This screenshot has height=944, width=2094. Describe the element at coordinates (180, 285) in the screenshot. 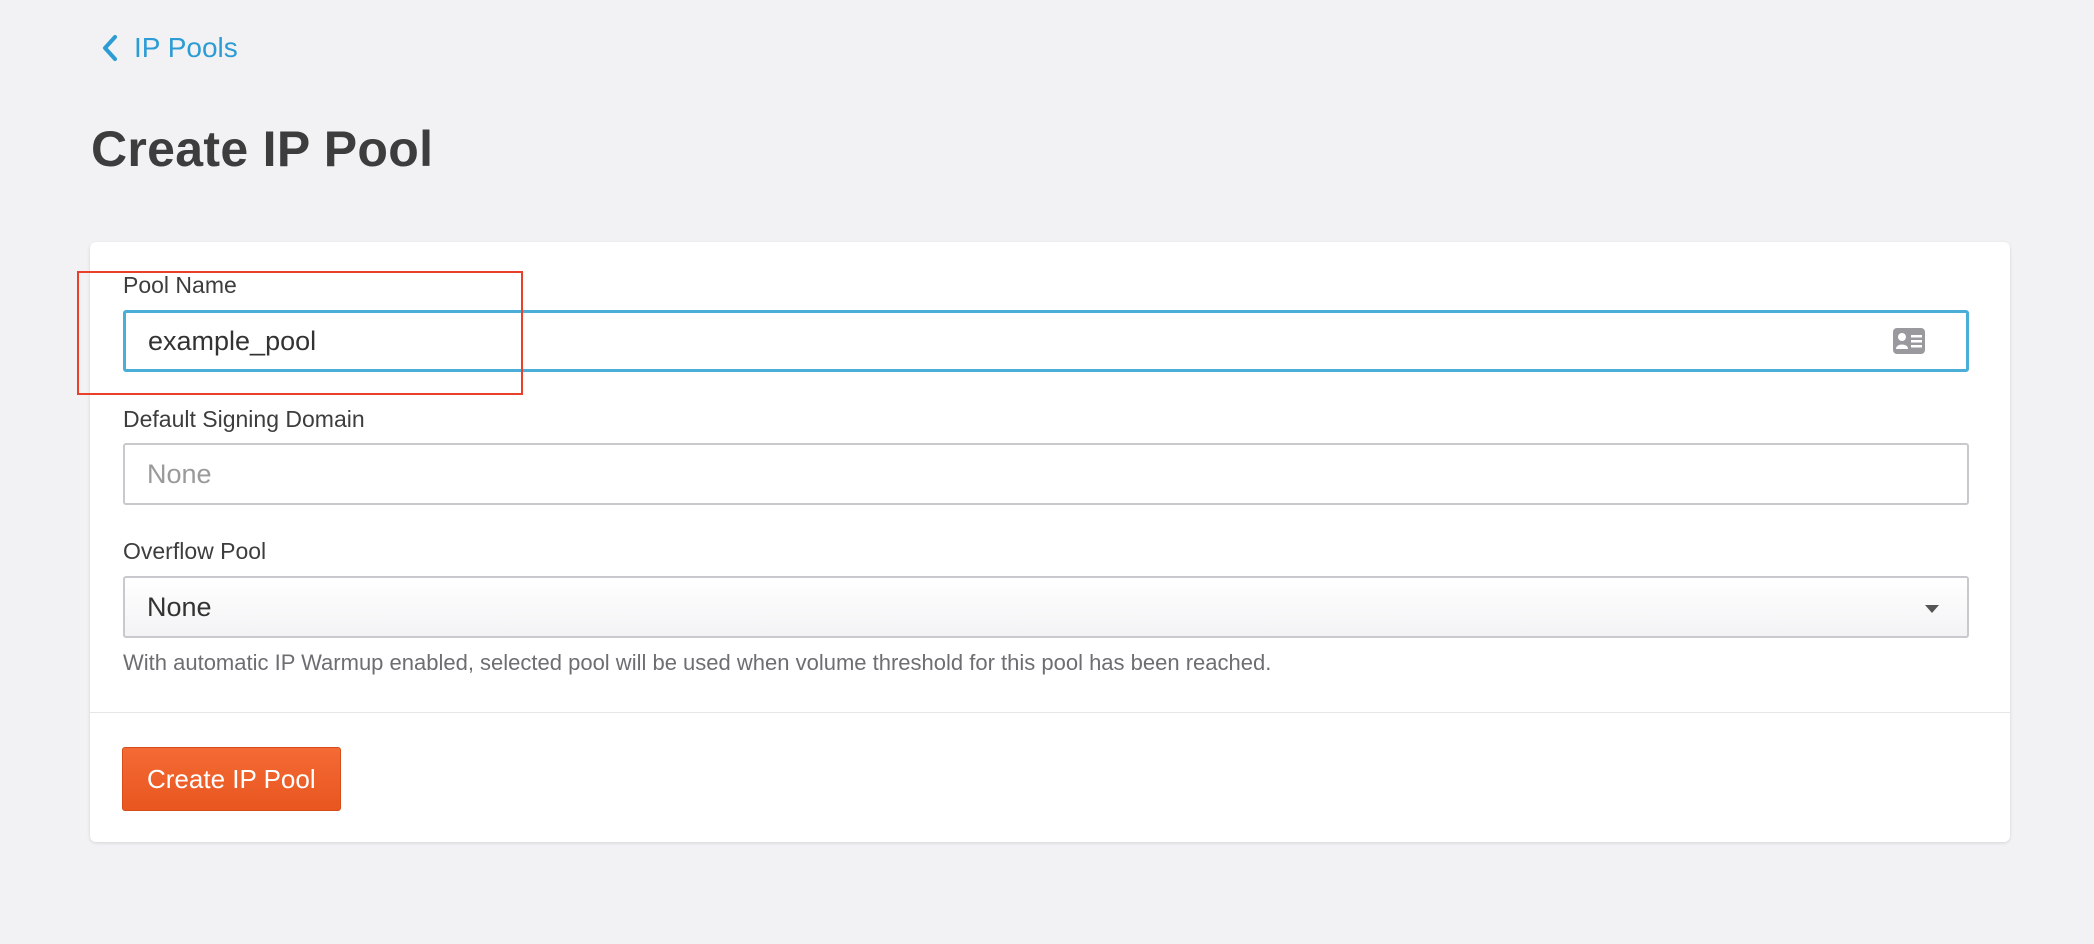

I see `pool-name-label: Pool Name` at that location.